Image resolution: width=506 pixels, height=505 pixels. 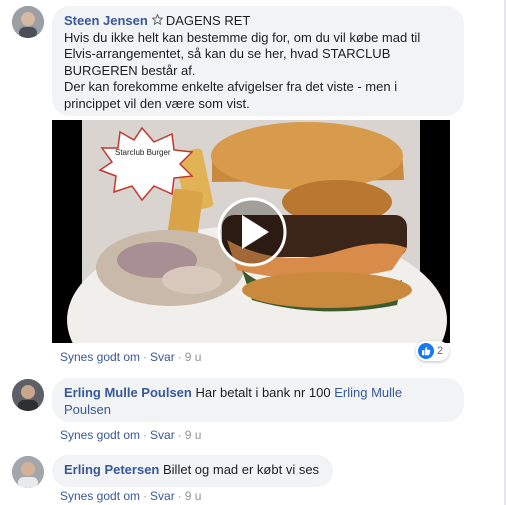 I want to click on comment-text: Har betalt i bank nr 100, so click(x=263, y=392).